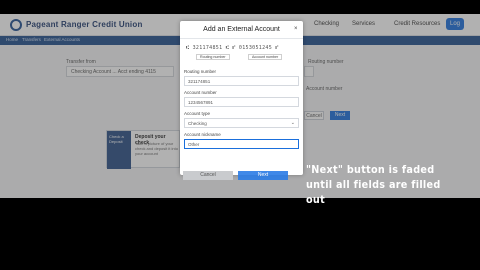 This screenshot has width=480, height=270. Describe the element at coordinates (241, 38) in the screenshot. I see `divider` at that location.